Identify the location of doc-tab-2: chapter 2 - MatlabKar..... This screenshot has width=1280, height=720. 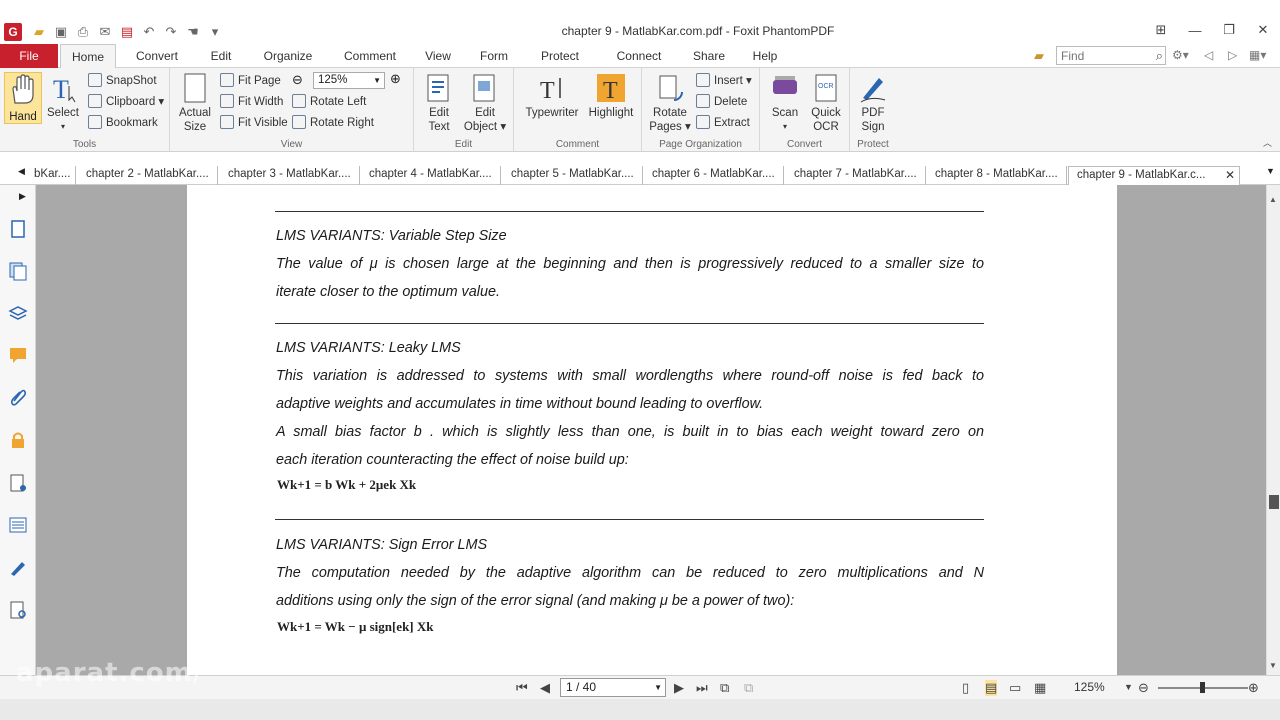
(148, 175).